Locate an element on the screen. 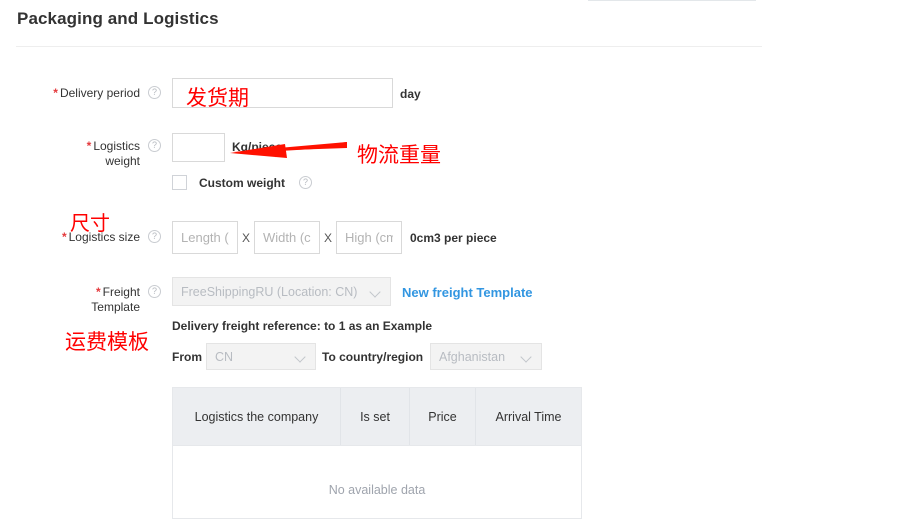 The image size is (917, 519). title-divider is located at coordinates (389, 46).